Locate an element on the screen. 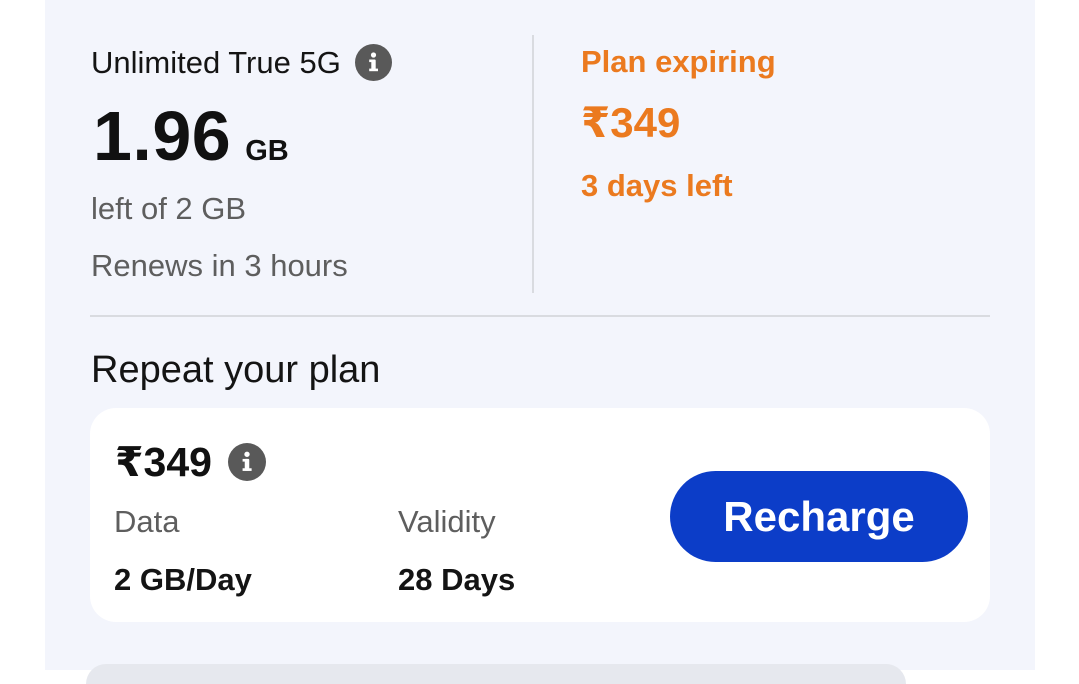  repeat-plan-heading: Repeat your plan is located at coordinates (236, 370).